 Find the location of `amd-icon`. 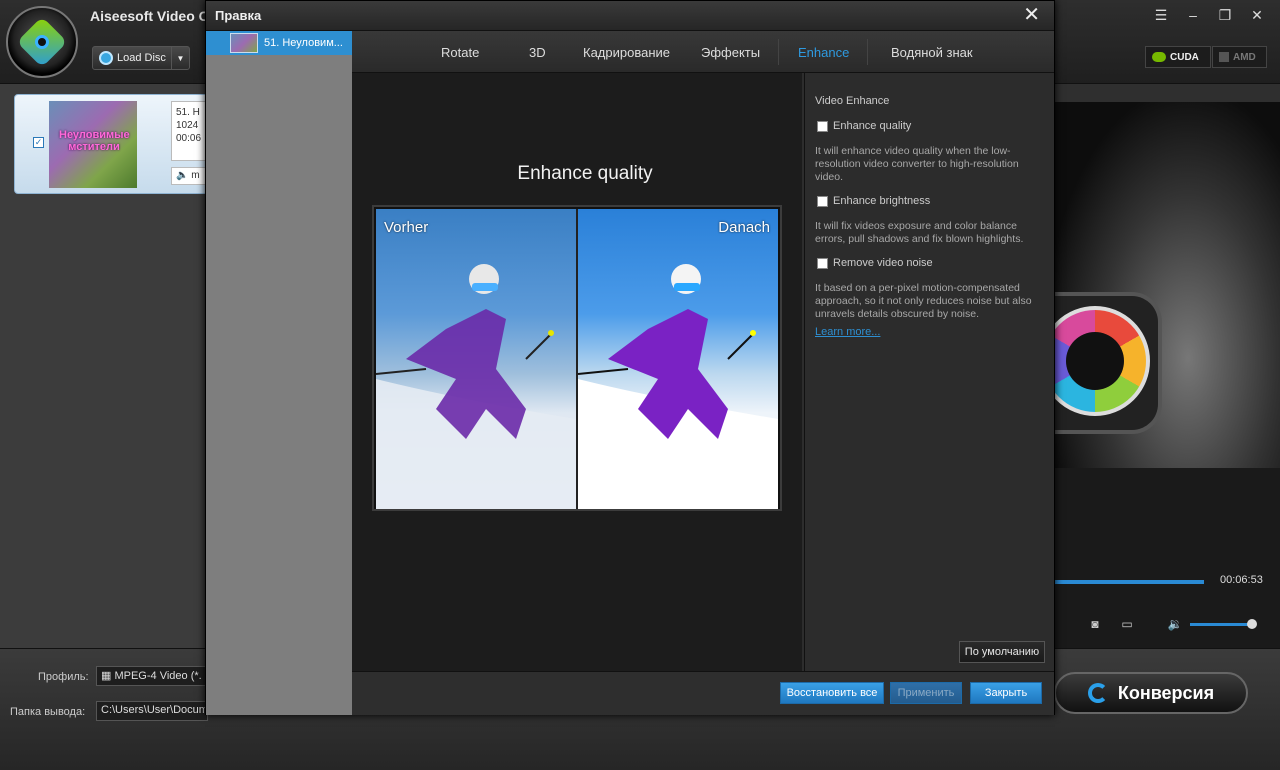

amd-icon is located at coordinates (1224, 57).